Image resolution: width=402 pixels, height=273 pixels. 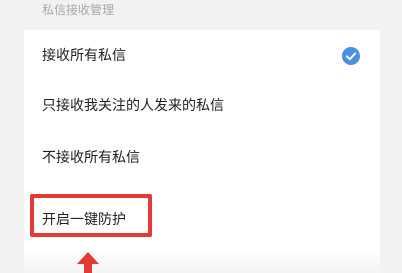 I want to click on arrow-up-icon, so click(x=88, y=262).